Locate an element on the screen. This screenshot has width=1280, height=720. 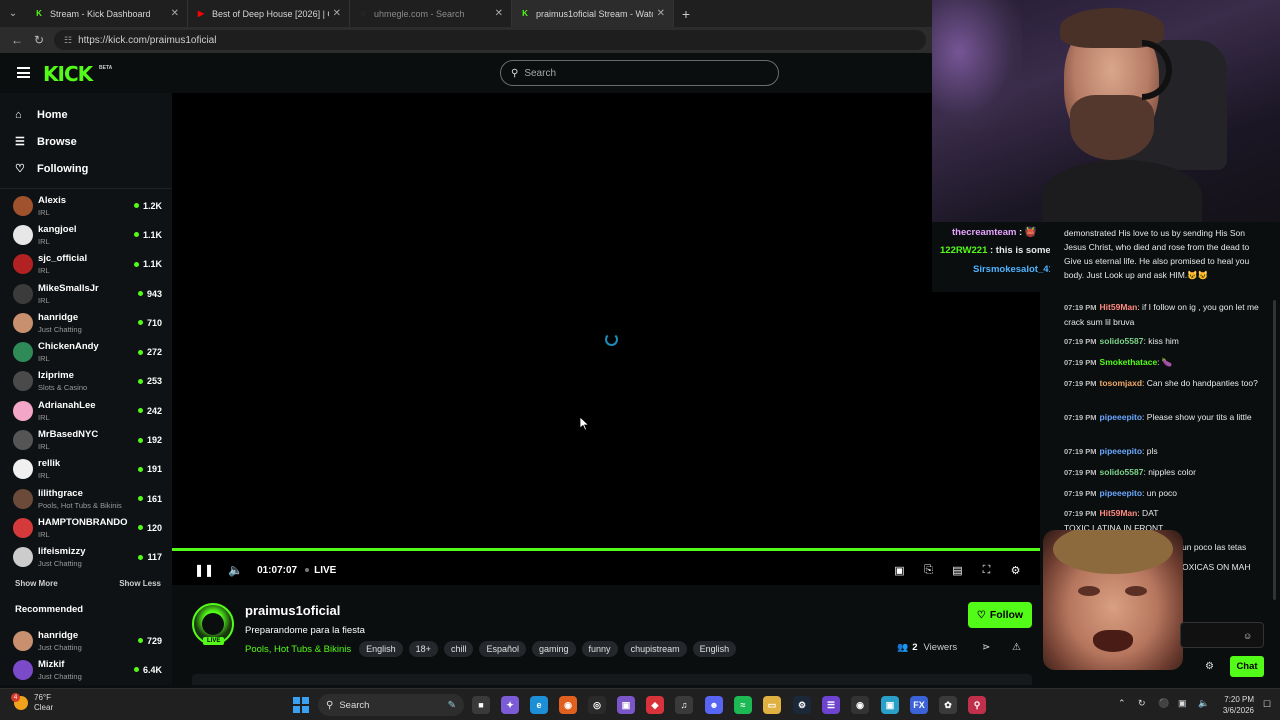
volume-icon: 🔈 is located at coordinates (235, 570).